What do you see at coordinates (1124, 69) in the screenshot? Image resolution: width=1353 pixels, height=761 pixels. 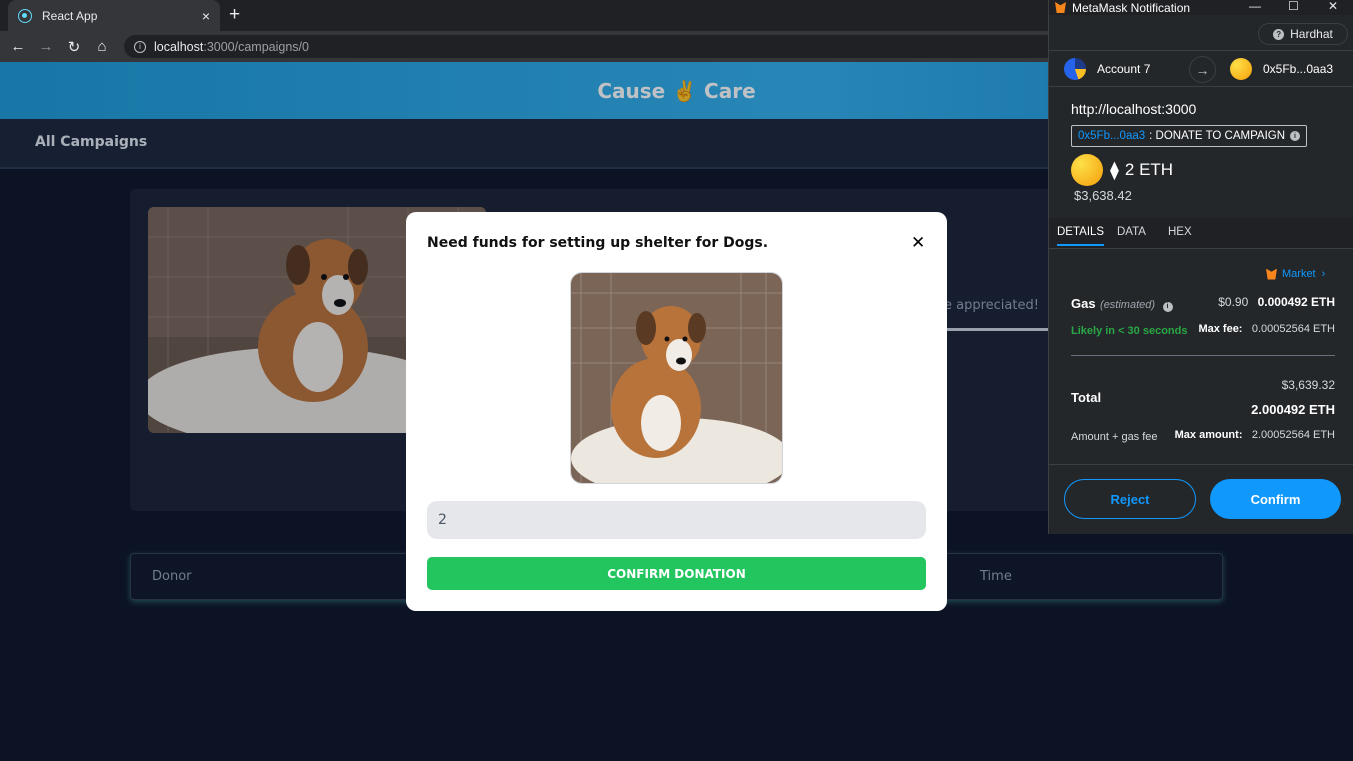 I see `from-account-name: Account 7` at bounding box center [1124, 69].